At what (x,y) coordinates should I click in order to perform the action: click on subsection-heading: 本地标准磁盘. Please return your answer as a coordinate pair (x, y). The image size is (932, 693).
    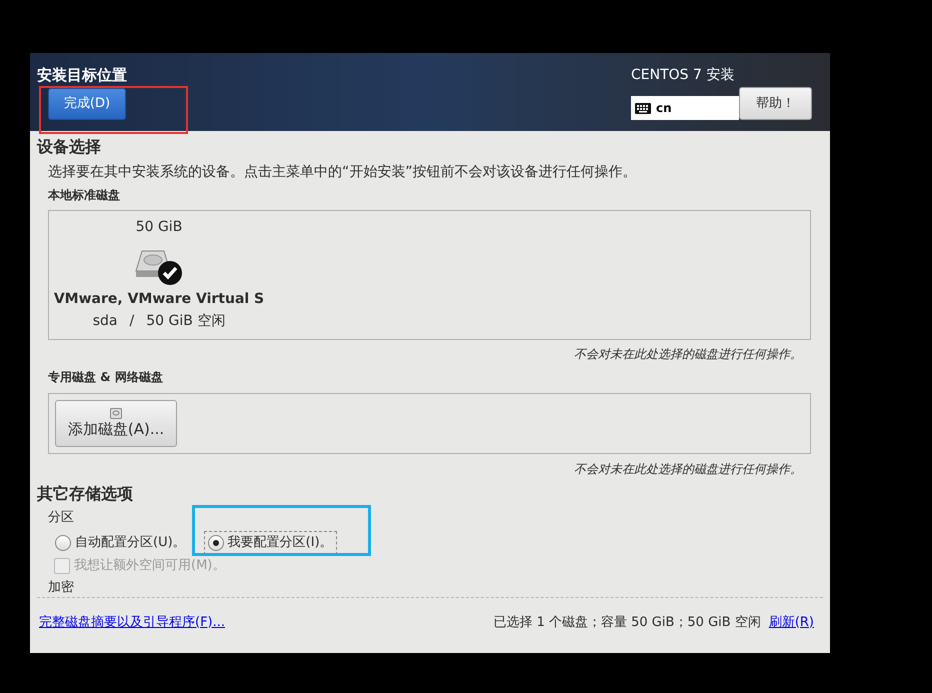
    Looking at the image, I should click on (84, 195).